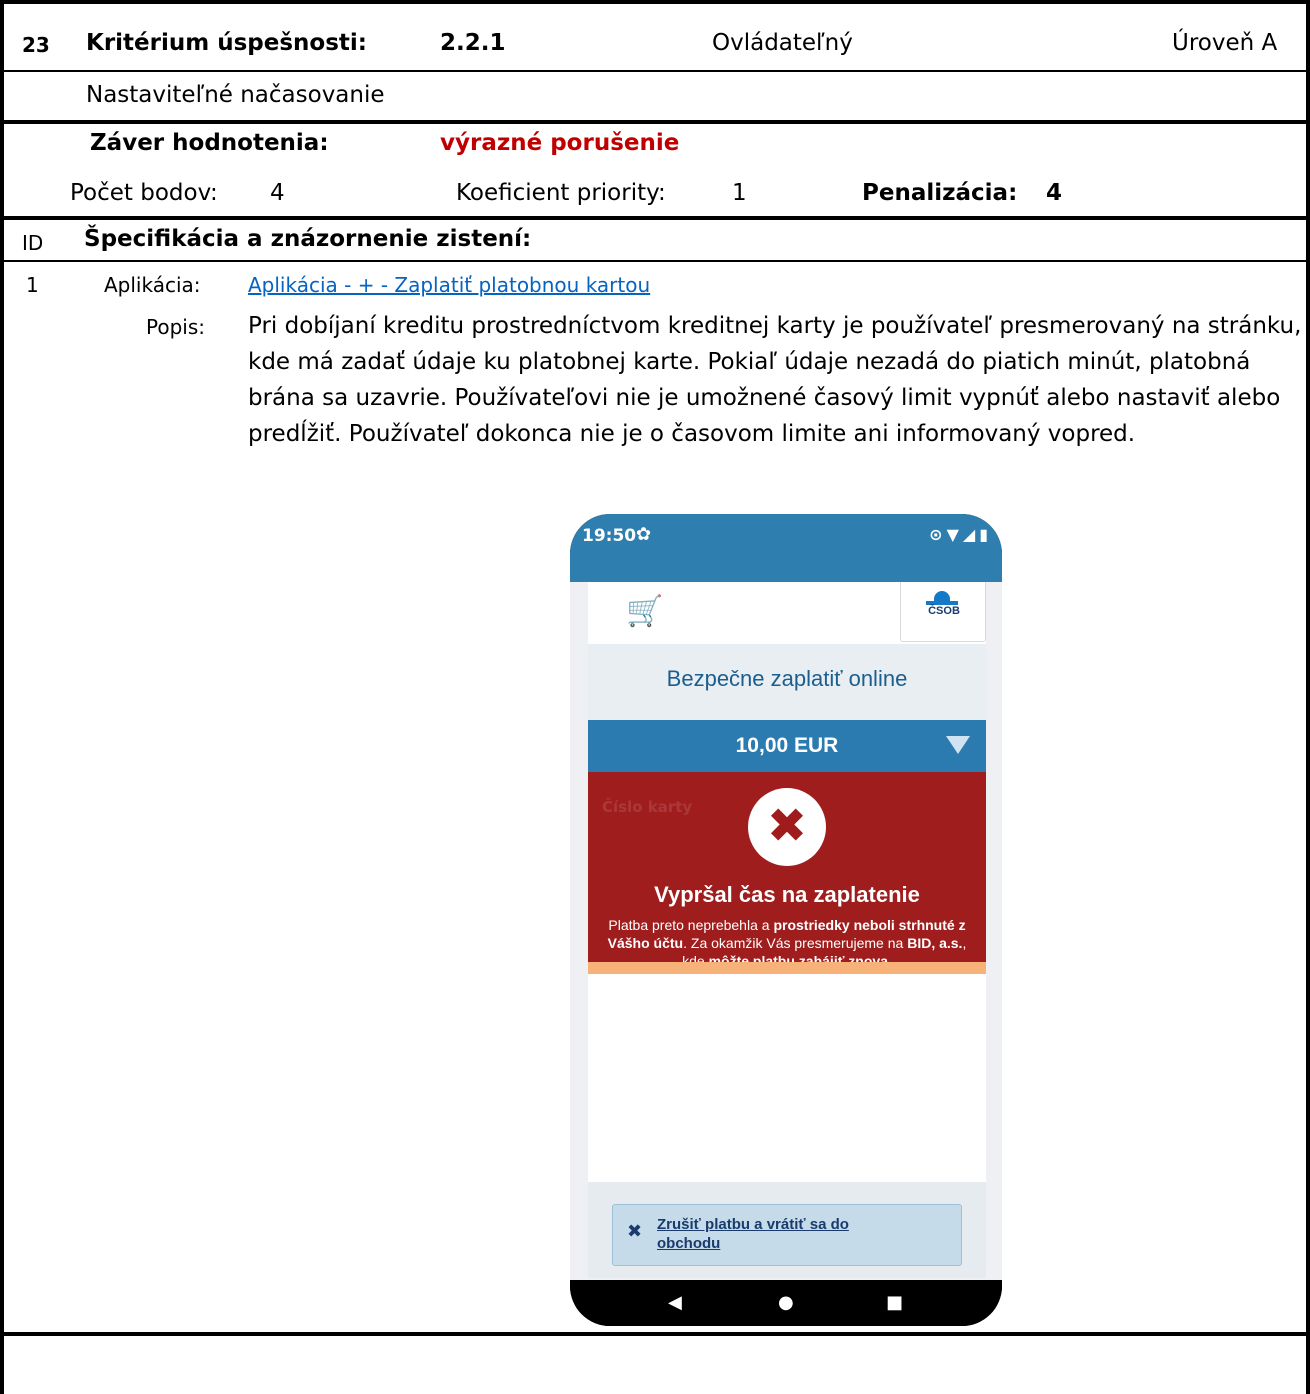 This screenshot has height=1394, width=1310. What do you see at coordinates (954, 534) in the screenshot?
I see `wifi-icon: ▼` at bounding box center [954, 534].